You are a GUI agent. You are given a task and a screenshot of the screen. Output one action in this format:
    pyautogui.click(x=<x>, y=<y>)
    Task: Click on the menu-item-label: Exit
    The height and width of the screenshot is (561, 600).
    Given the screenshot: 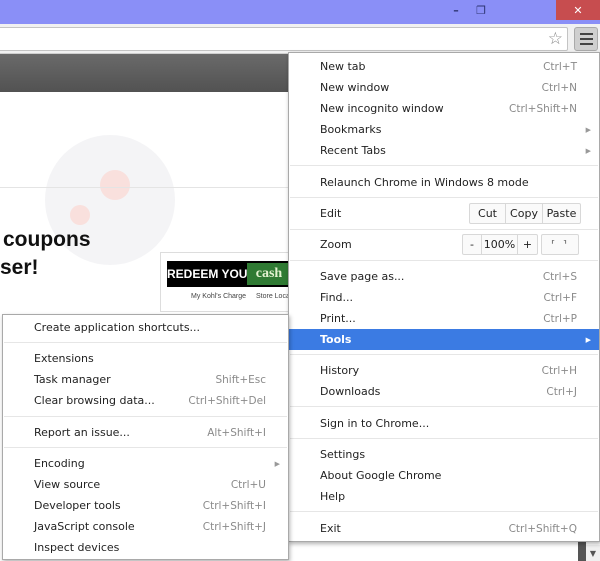 What is the action you would take?
    pyautogui.click(x=330, y=528)
    